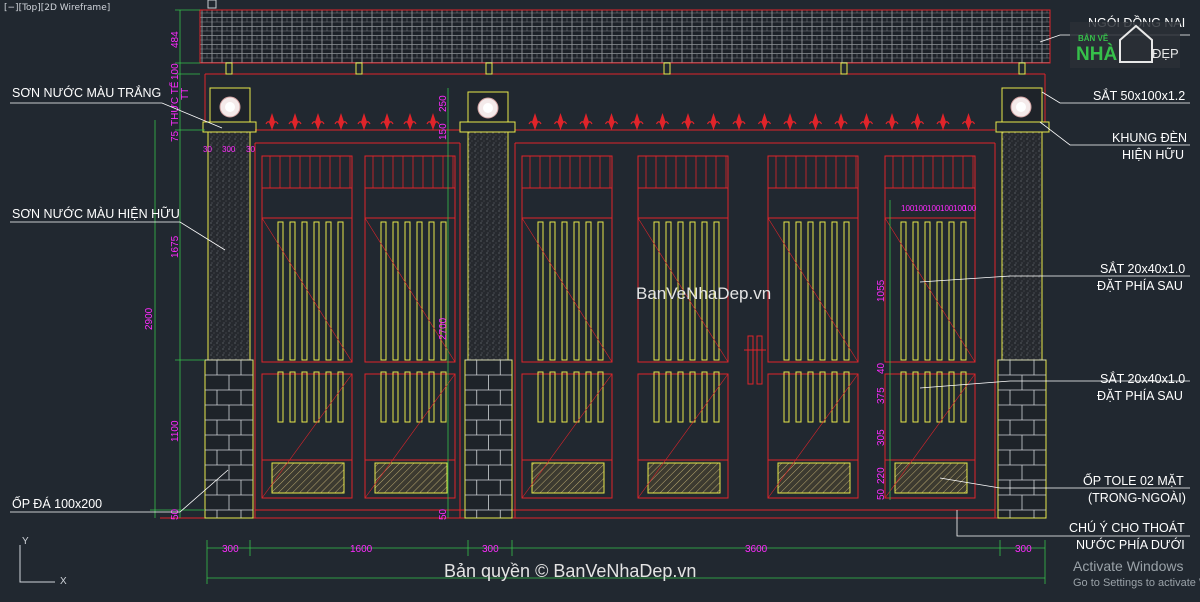  I want to click on dim-right-2: 100, so click(921, 208).